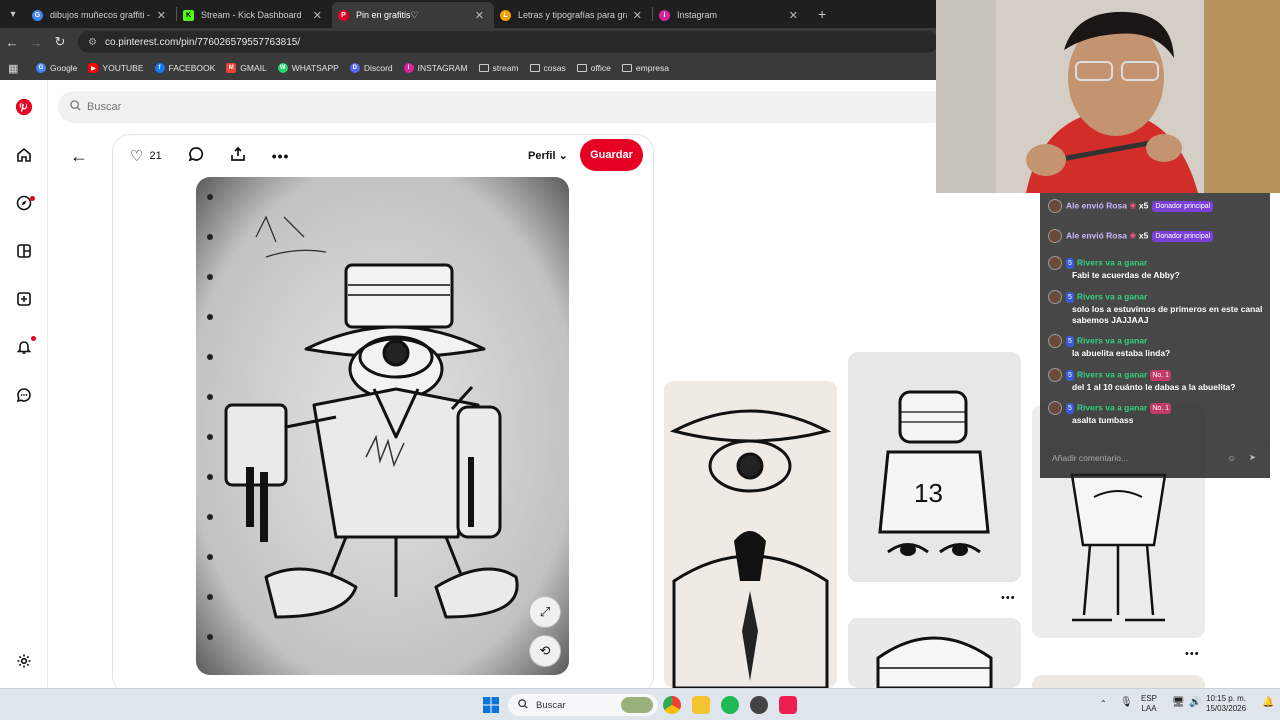 The image size is (1280, 720). Describe the element at coordinates (1155, 457) in the screenshot. I see `chat-comment-input: Añadir comentario... ☺ ➤` at that location.